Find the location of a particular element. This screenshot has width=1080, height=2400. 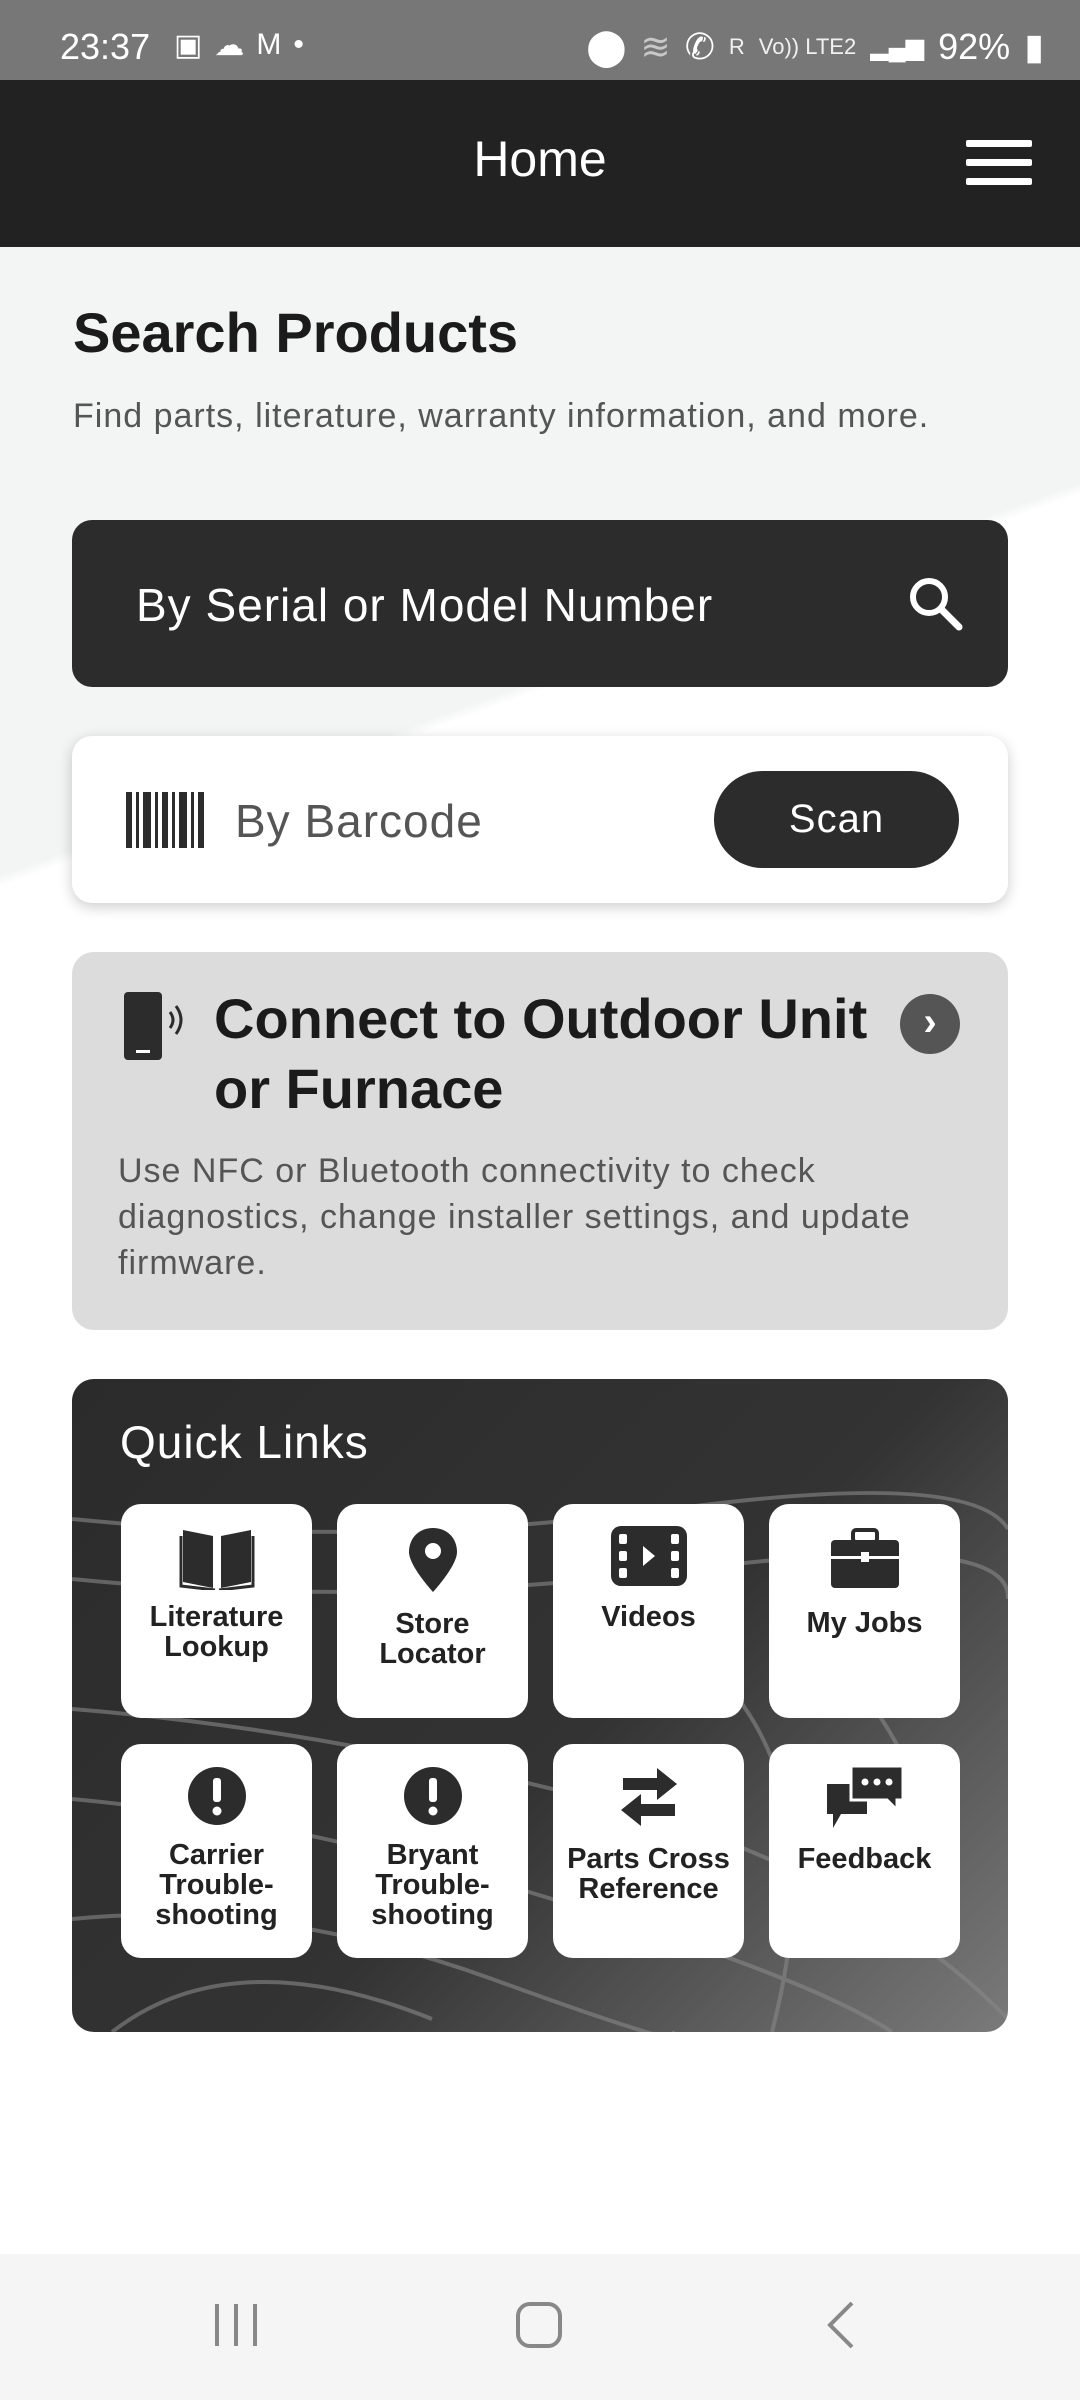

volte-label: Vo)) LTE2 is located at coordinates (807, 46).